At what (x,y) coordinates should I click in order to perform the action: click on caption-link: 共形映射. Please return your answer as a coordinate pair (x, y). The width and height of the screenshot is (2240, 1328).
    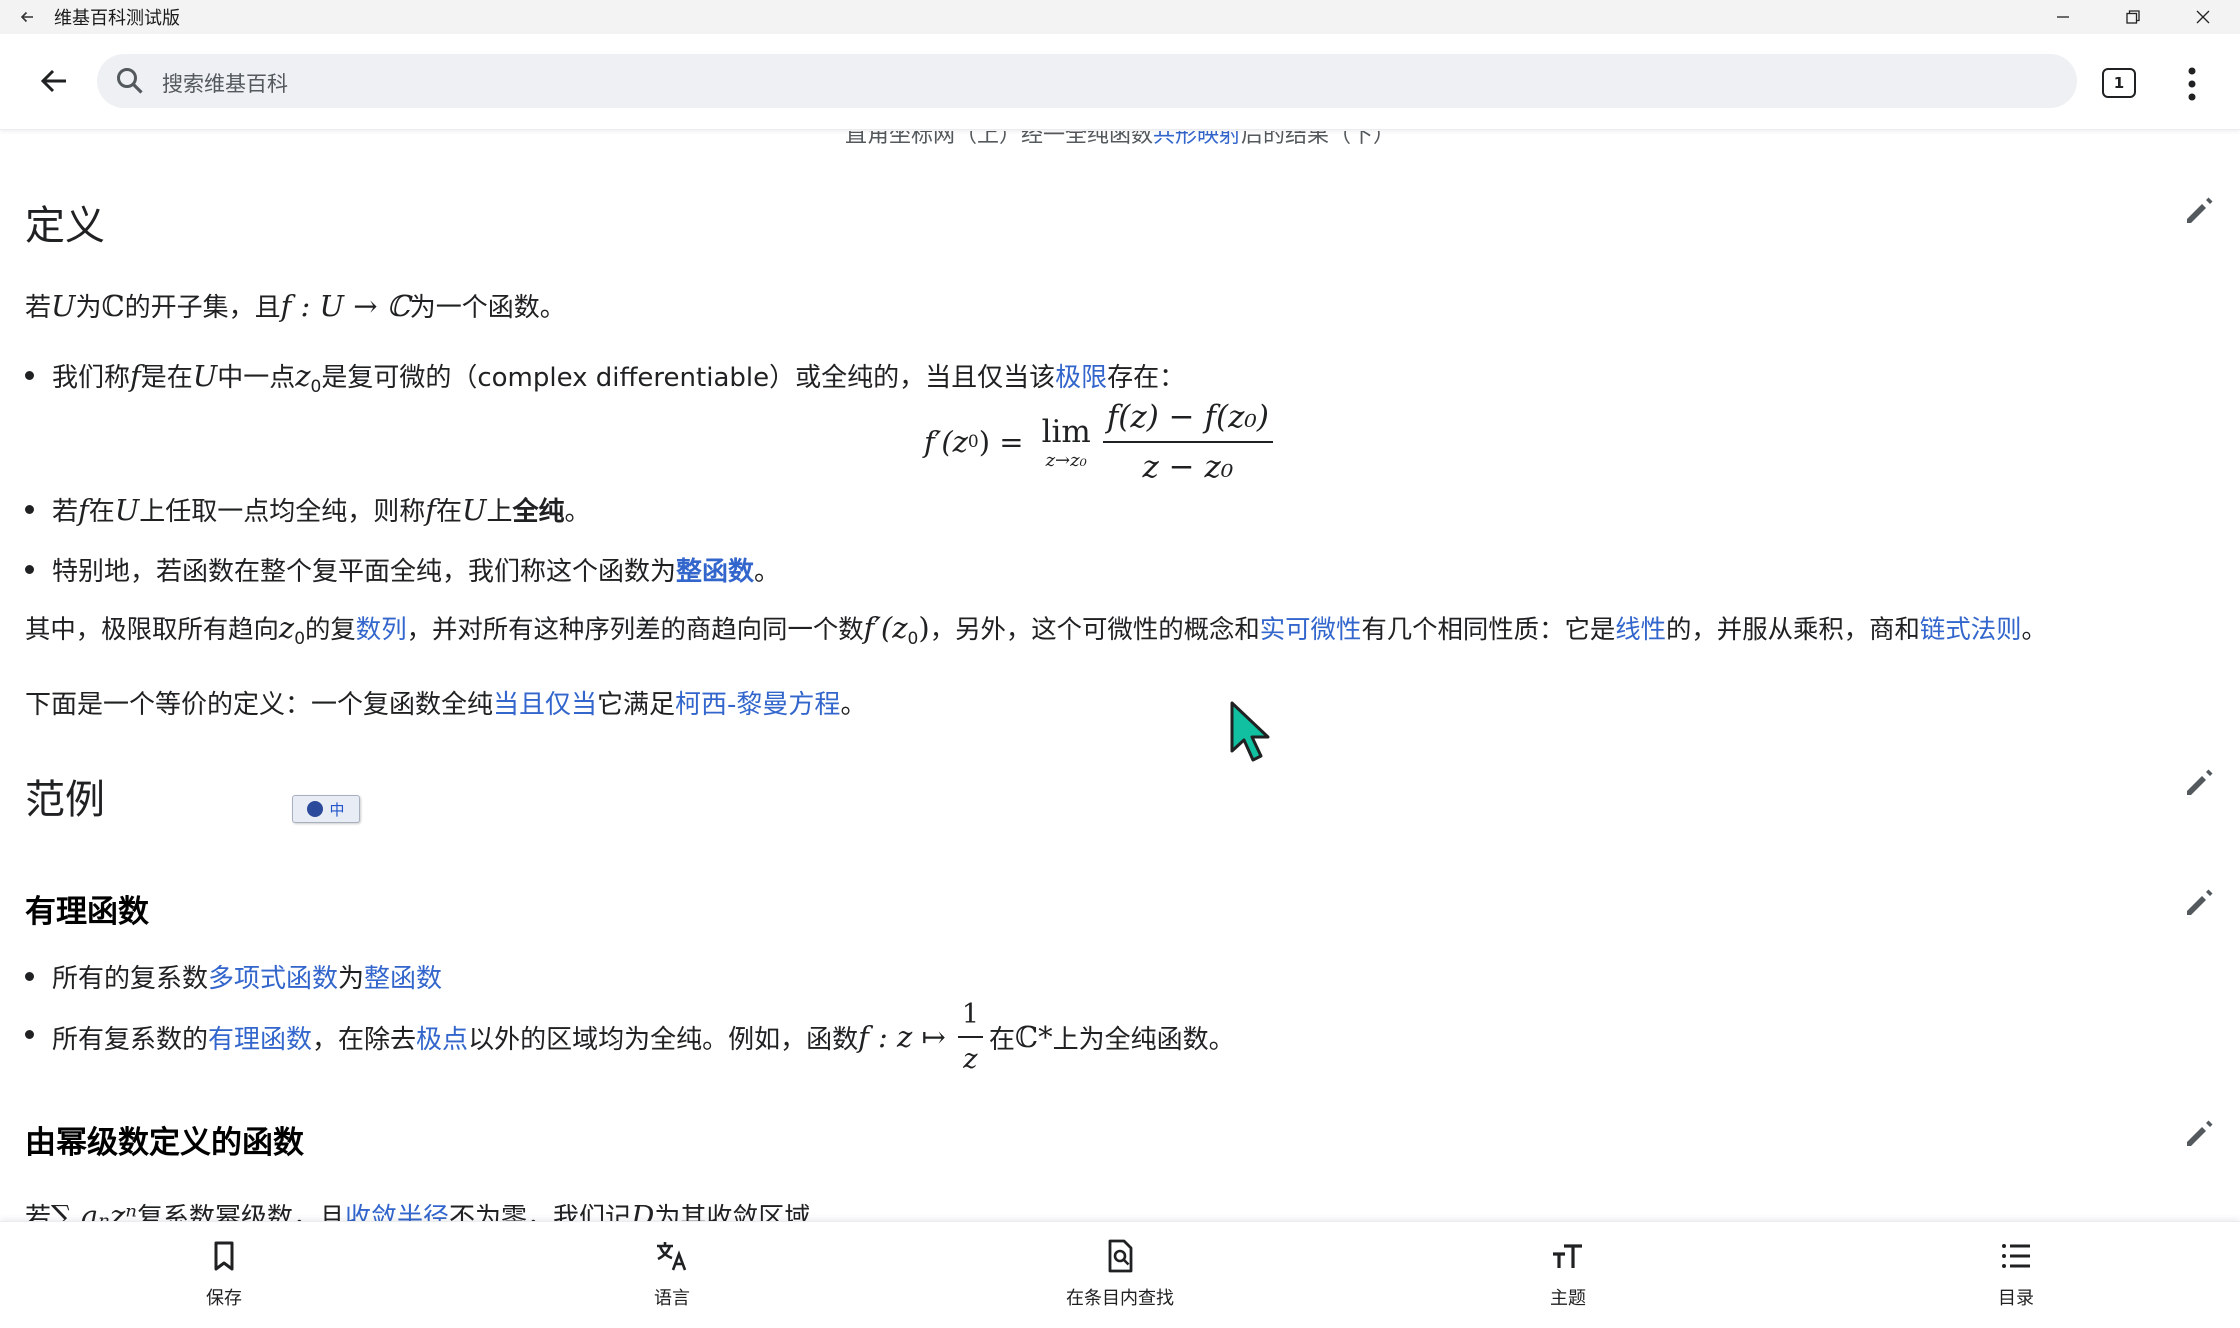
    Looking at the image, I should click on (1197, 139).